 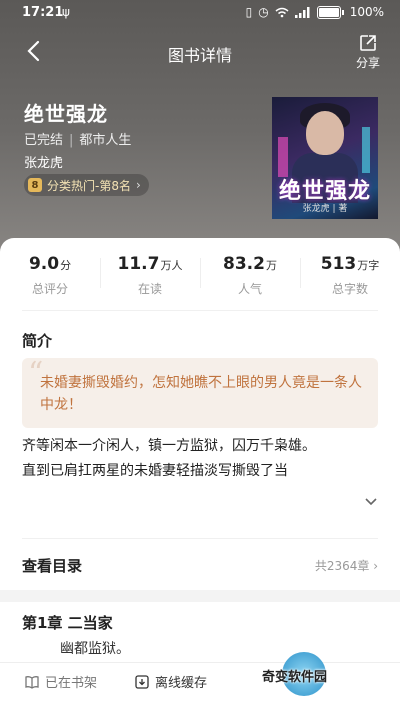 What do you see at coordinates (325, 209) in the screenshot?
I see `cover-author: 张龙虎 | 著` at bounding box center [325, 209].